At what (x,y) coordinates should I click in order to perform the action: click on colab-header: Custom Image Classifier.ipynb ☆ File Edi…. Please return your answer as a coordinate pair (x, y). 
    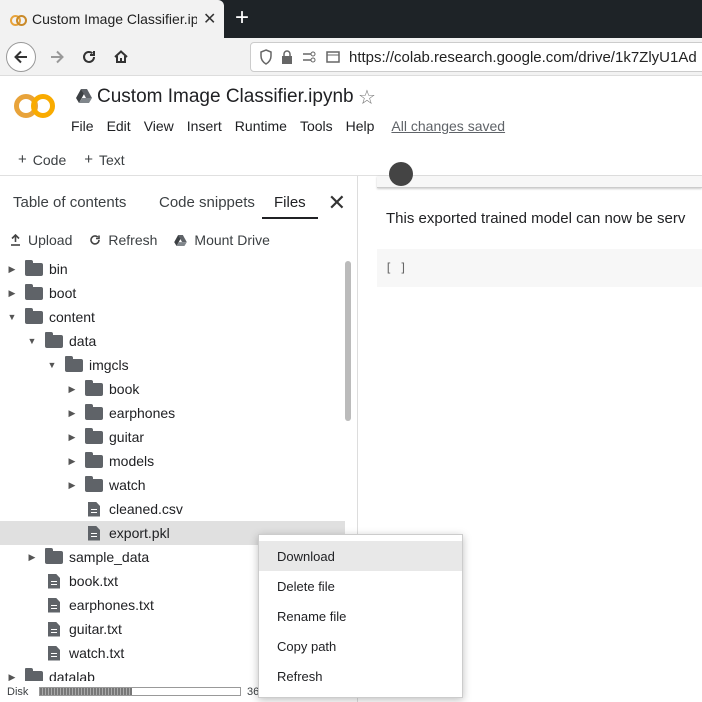
    Looking at the image, I should click on (351, 110).